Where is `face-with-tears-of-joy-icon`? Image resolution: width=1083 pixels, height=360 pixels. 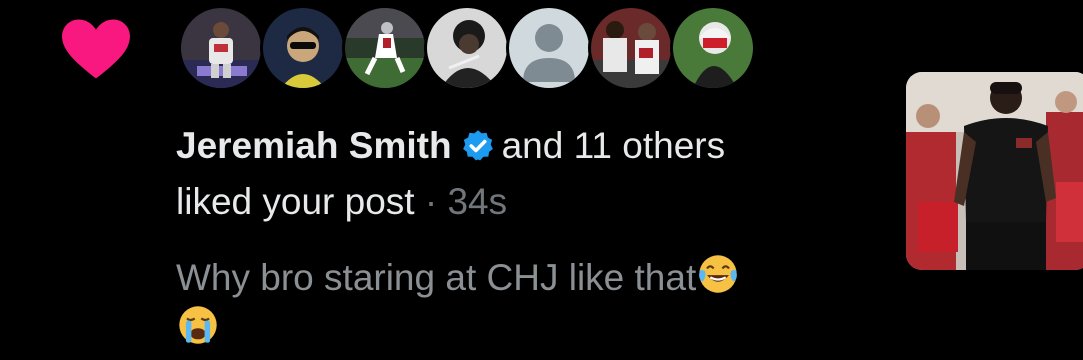
face-with-tears-of-joy-icon is located at coordinates (718, 274).